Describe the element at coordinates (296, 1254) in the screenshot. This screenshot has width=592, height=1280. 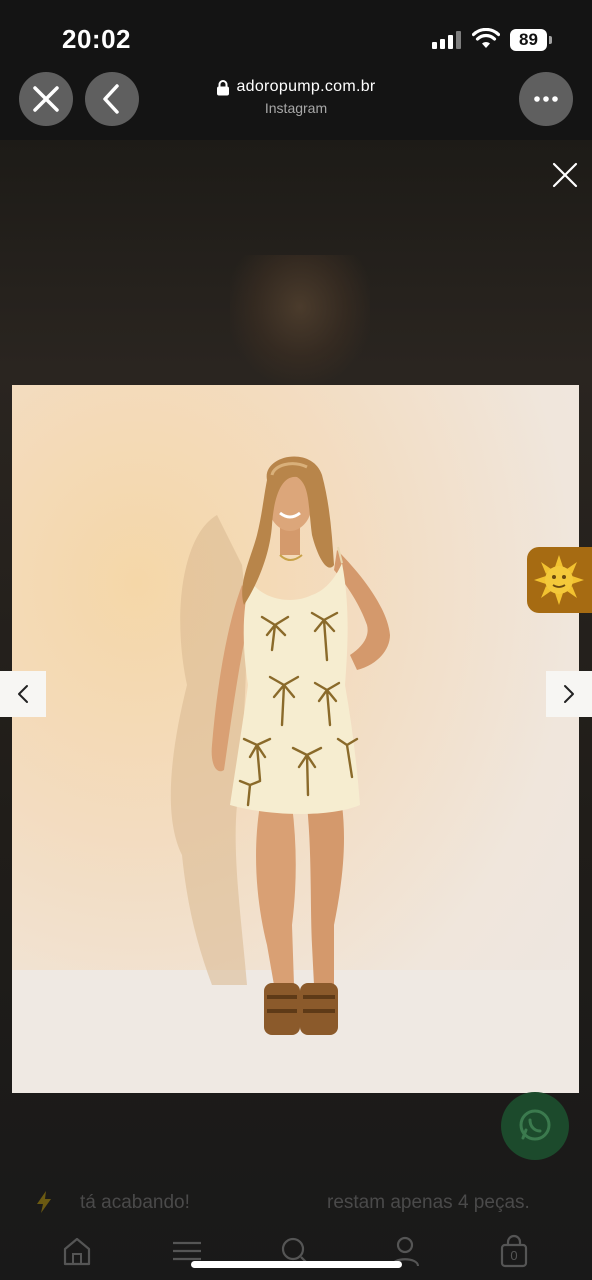
I see `bottom-navigation: 0` at that location.